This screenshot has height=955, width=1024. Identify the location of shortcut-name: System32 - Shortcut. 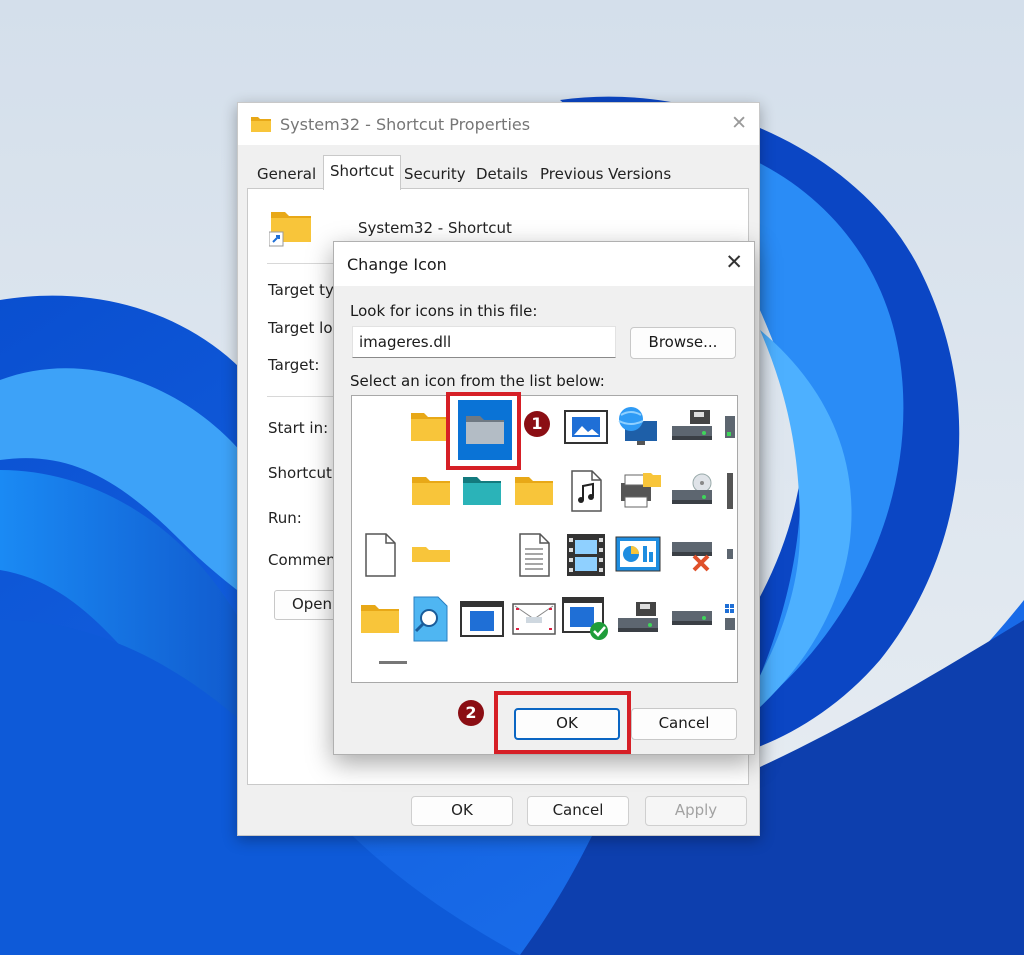
(435, 228).